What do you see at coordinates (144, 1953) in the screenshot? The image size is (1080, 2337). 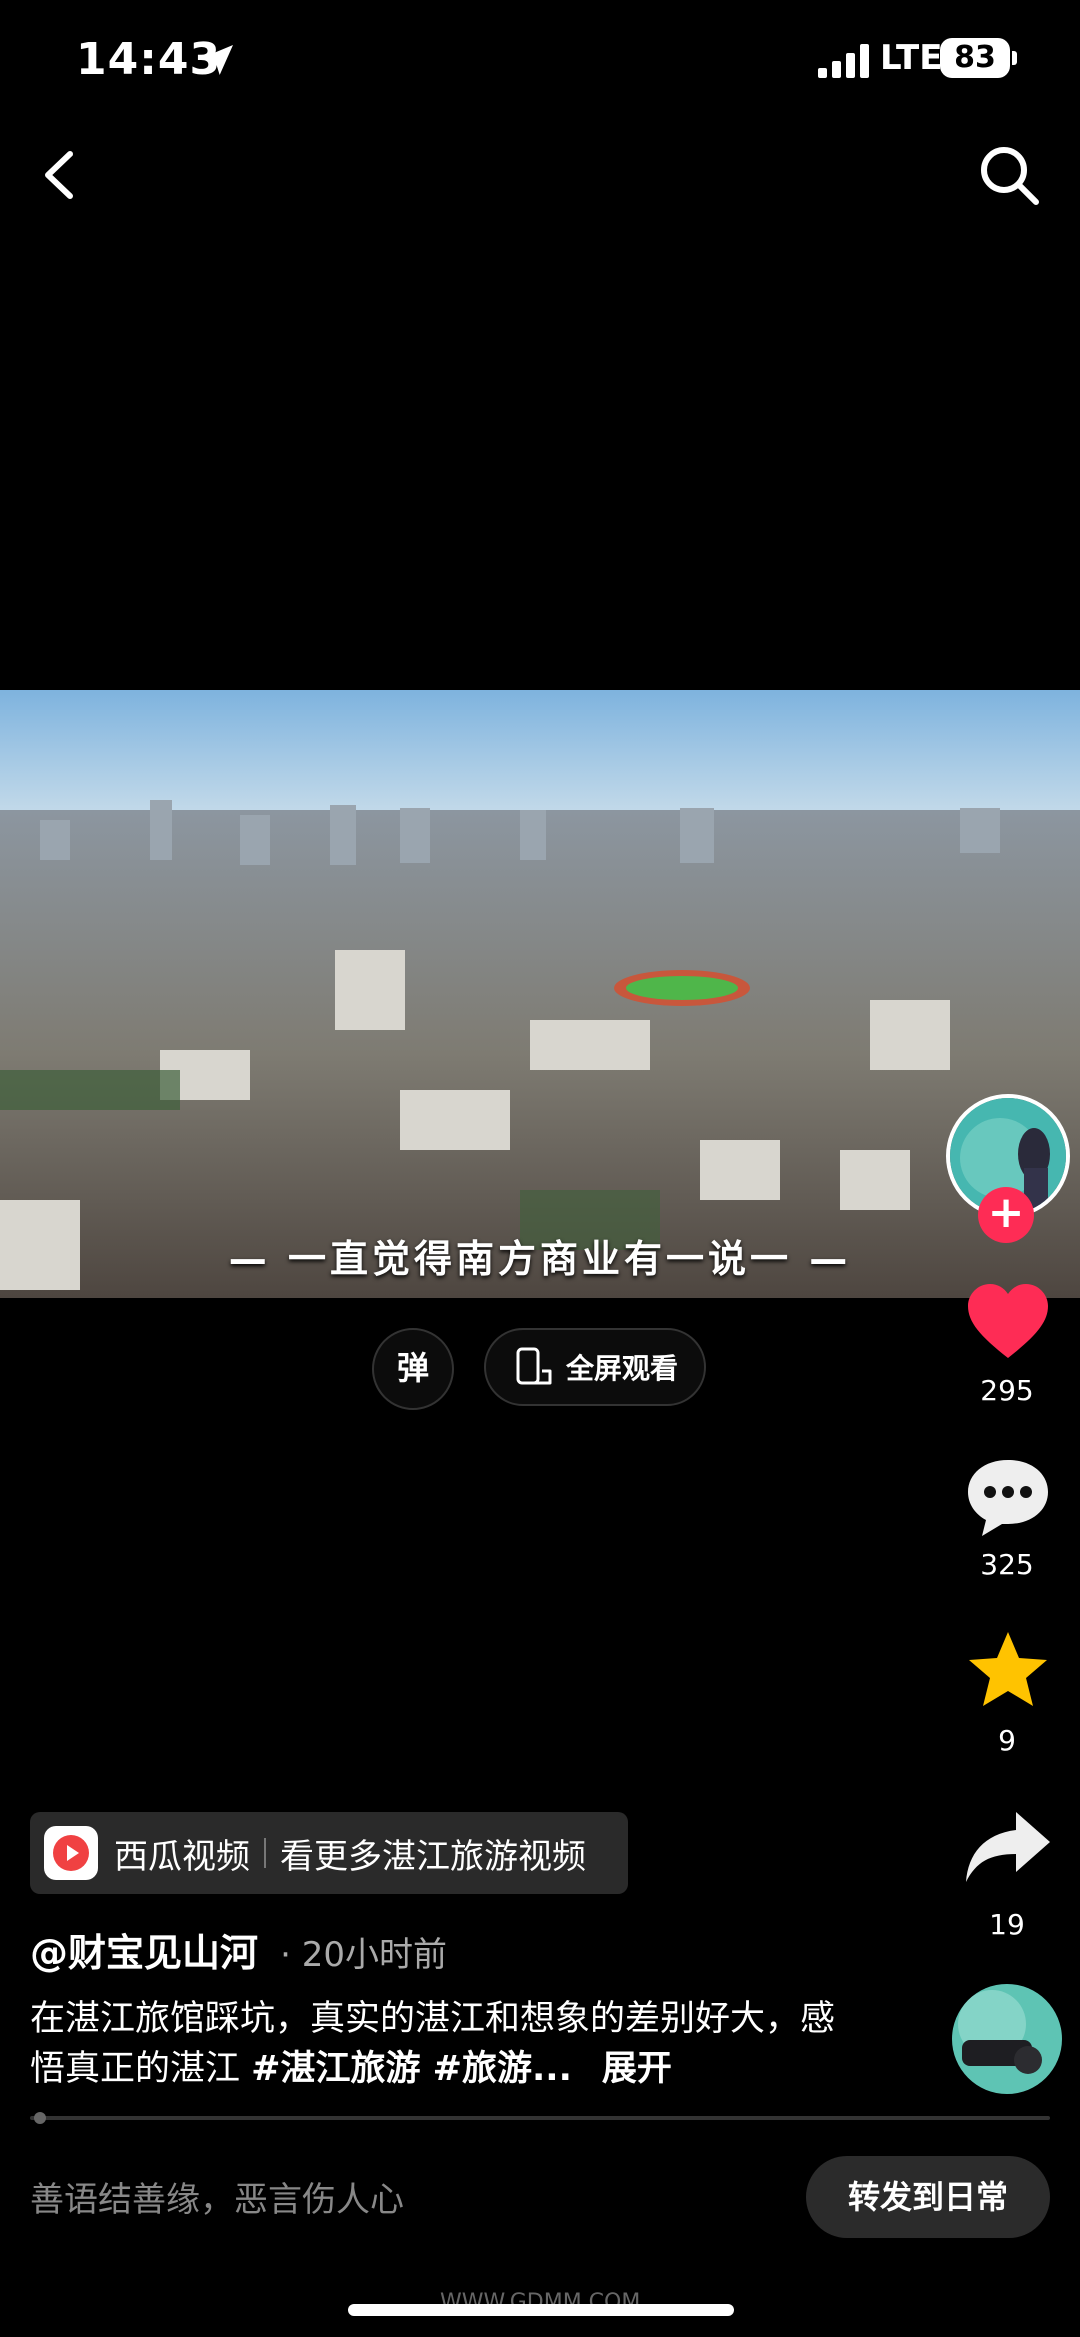 I see `author-name: @财宝见山河` at bounding box center [144, 1953].